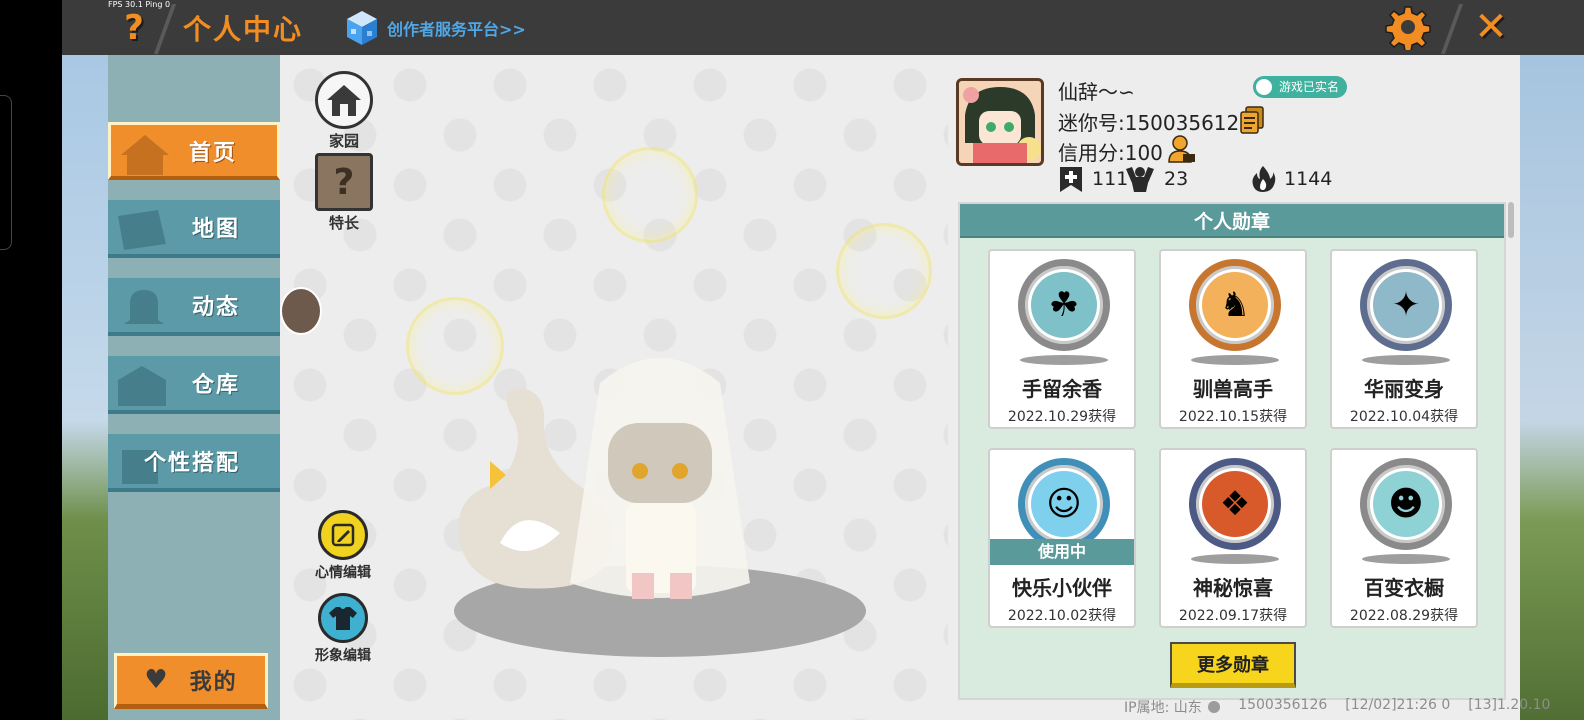 This screenshot has height=720, width=1584. I want to click on medal-icon: ☻, so click(1406, 504).